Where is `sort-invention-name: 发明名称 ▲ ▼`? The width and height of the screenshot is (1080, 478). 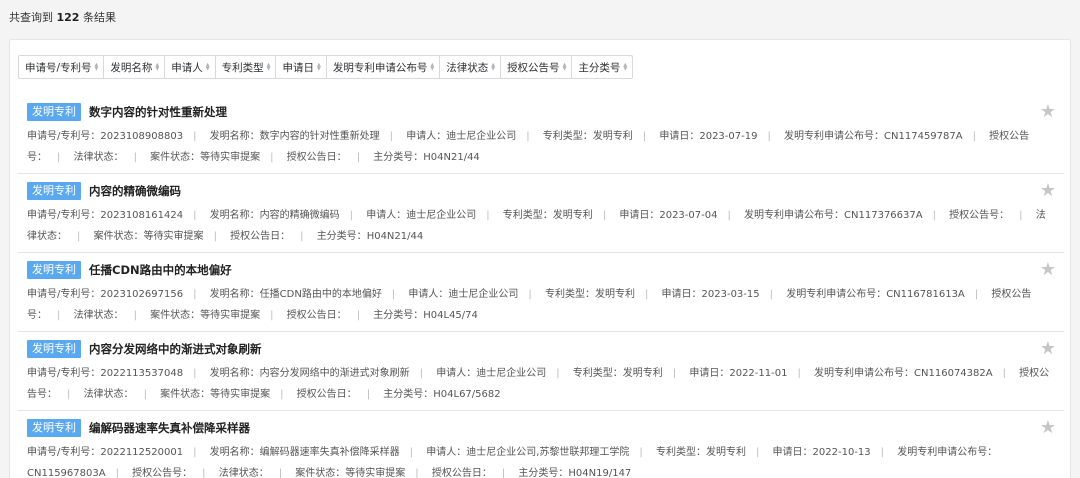
sort-invention-name: 发明名称 ▲ ▼ is located at coordinates (135, 67).